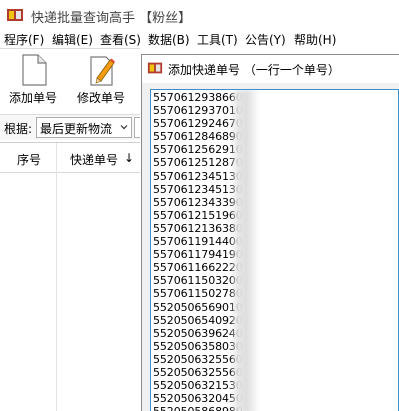 This screenshot has height=411, width=399. I want to click on sort-select: 最后更新物流, so click(84, 127).